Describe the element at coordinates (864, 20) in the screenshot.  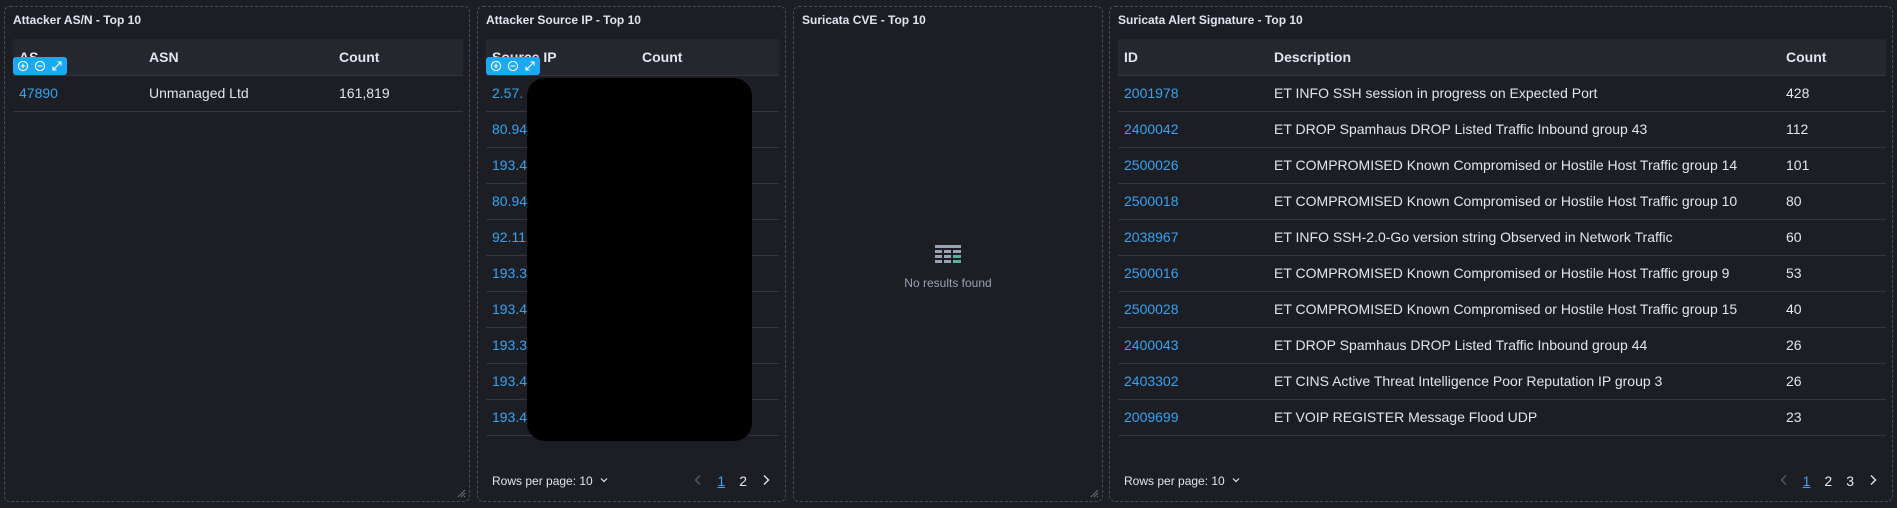
I see `panel-title: Suricata CVE - Top 10` at that location.